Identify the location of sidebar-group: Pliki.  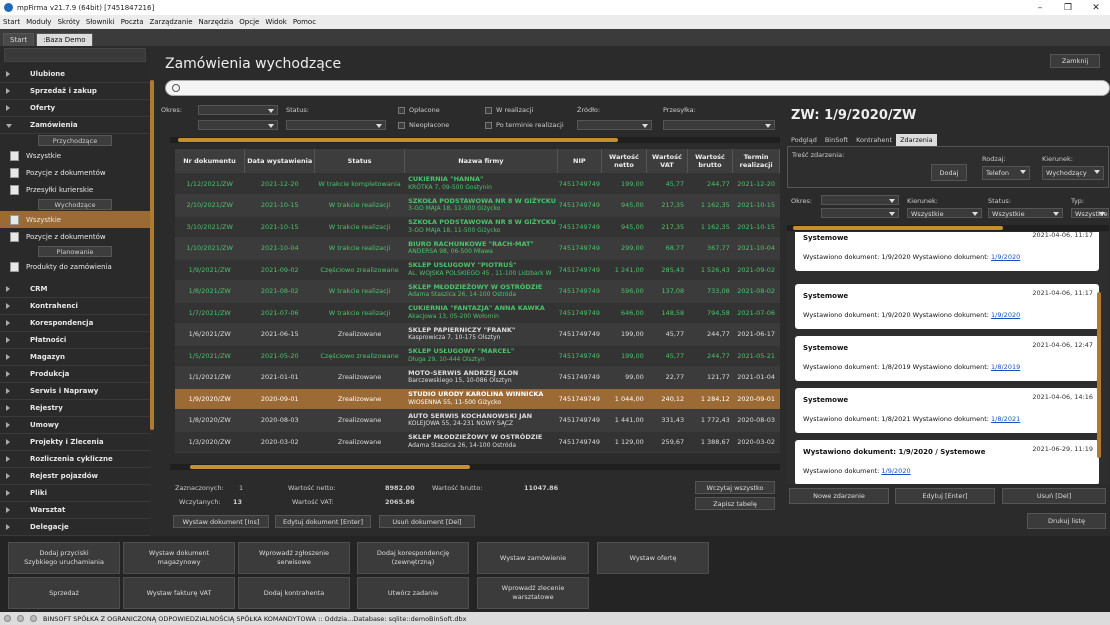
(75, 493).